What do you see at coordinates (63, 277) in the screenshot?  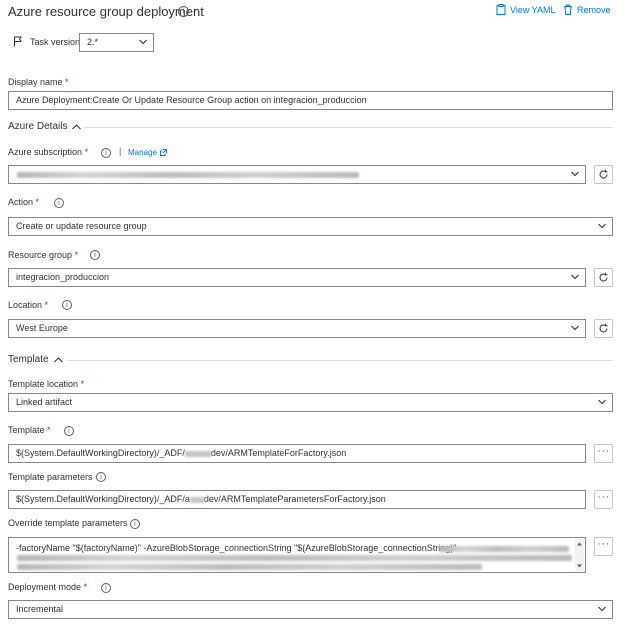 I see `resource-group-value: integracion_produccion` at bounding box center [63, 277].